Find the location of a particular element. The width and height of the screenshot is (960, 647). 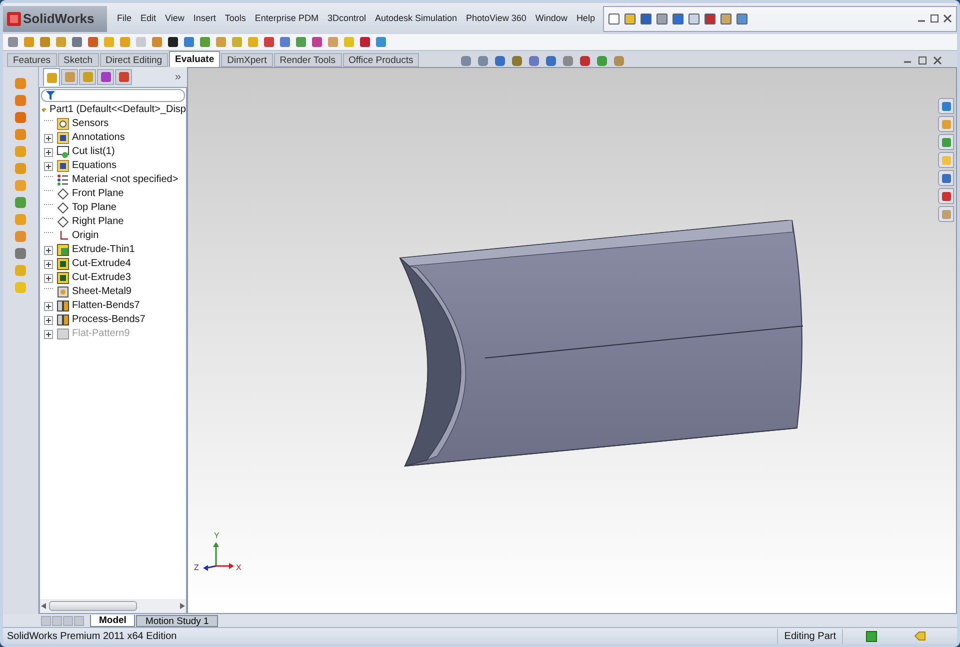

command-tab: Direct Editing is located at coordinates (134, 60).